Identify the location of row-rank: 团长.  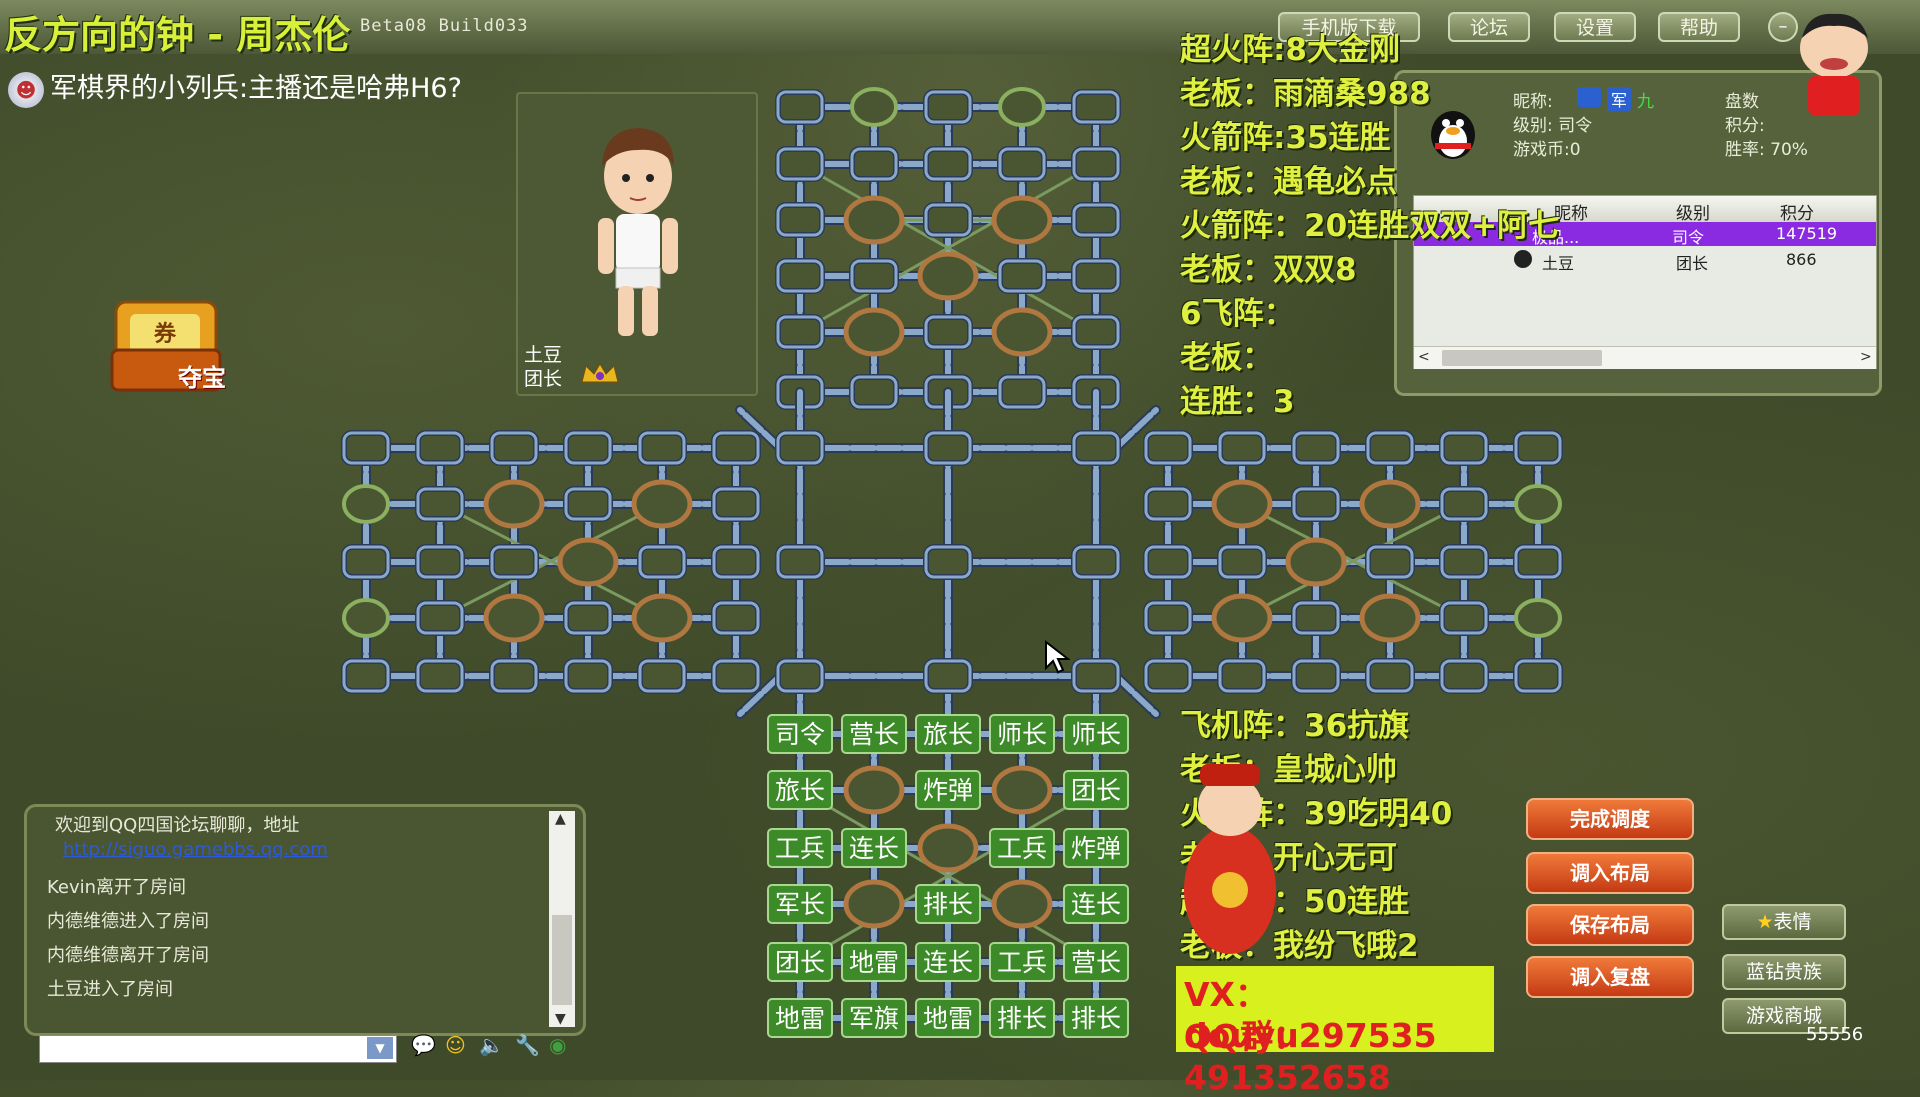
(1692, 263).